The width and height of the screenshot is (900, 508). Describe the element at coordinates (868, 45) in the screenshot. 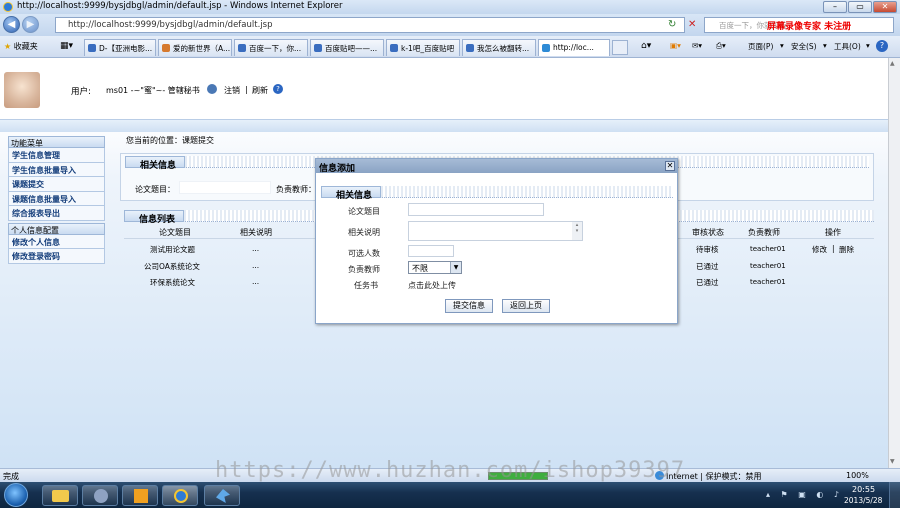

I see `tools-menu-arrow-icon: ▾` at that location.